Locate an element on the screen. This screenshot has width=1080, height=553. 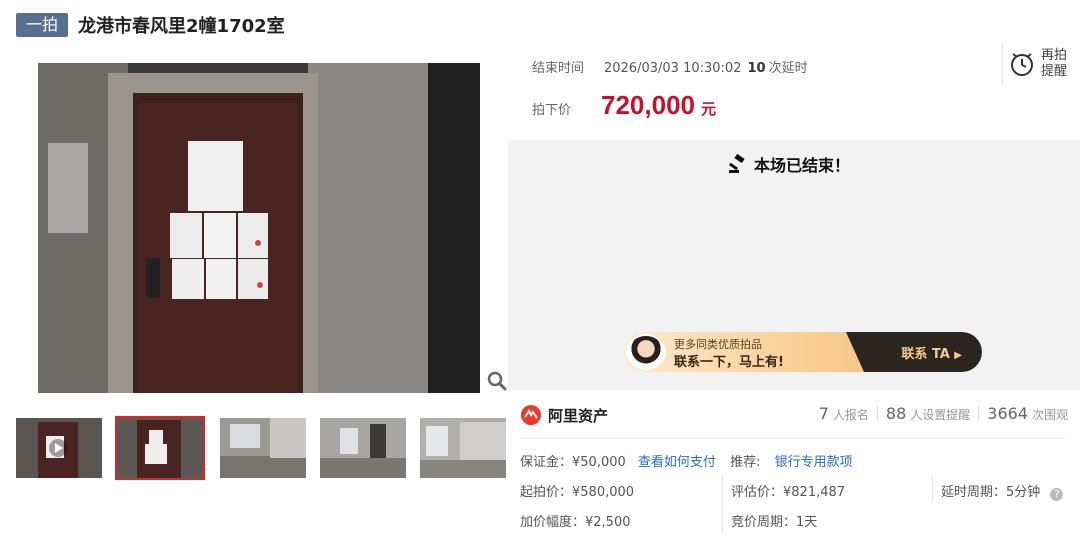
end-time-label: 结束时间 is located at coordinates (558, 68).